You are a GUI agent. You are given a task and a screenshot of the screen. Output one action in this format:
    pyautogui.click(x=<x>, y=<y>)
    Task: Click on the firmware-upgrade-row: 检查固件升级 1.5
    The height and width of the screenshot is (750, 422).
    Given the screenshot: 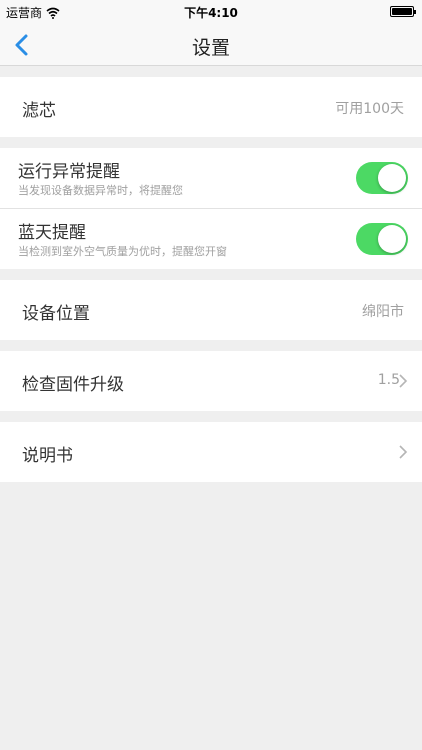 What is the action you would take?
    pyautogui.click(x=211, y=381)
    